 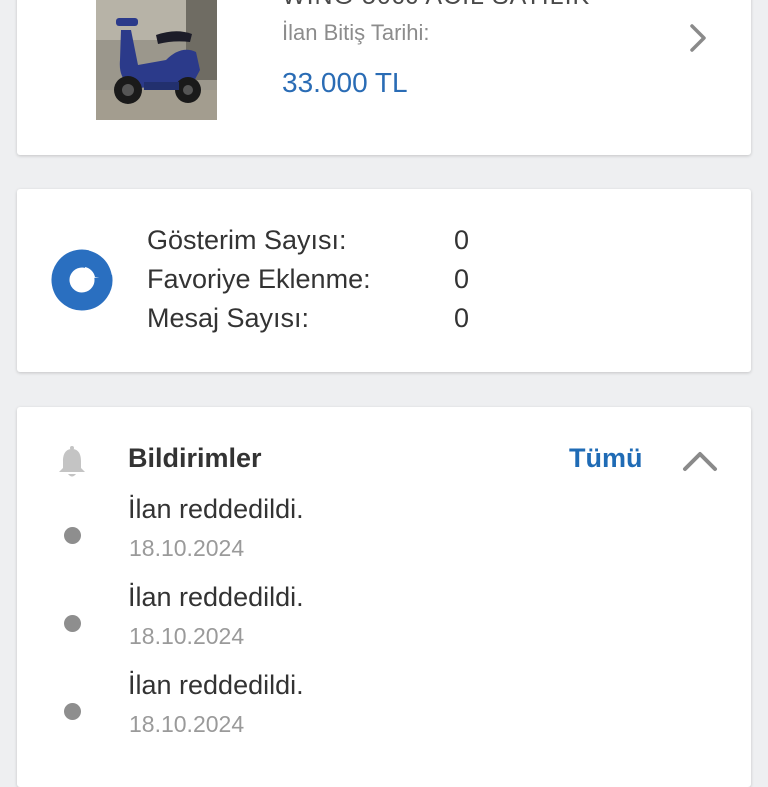 What do you see at coordinates (195, 458) in the screenshot?
I see `notifications-title: Bildirimler` at bounding box center [195, 458].